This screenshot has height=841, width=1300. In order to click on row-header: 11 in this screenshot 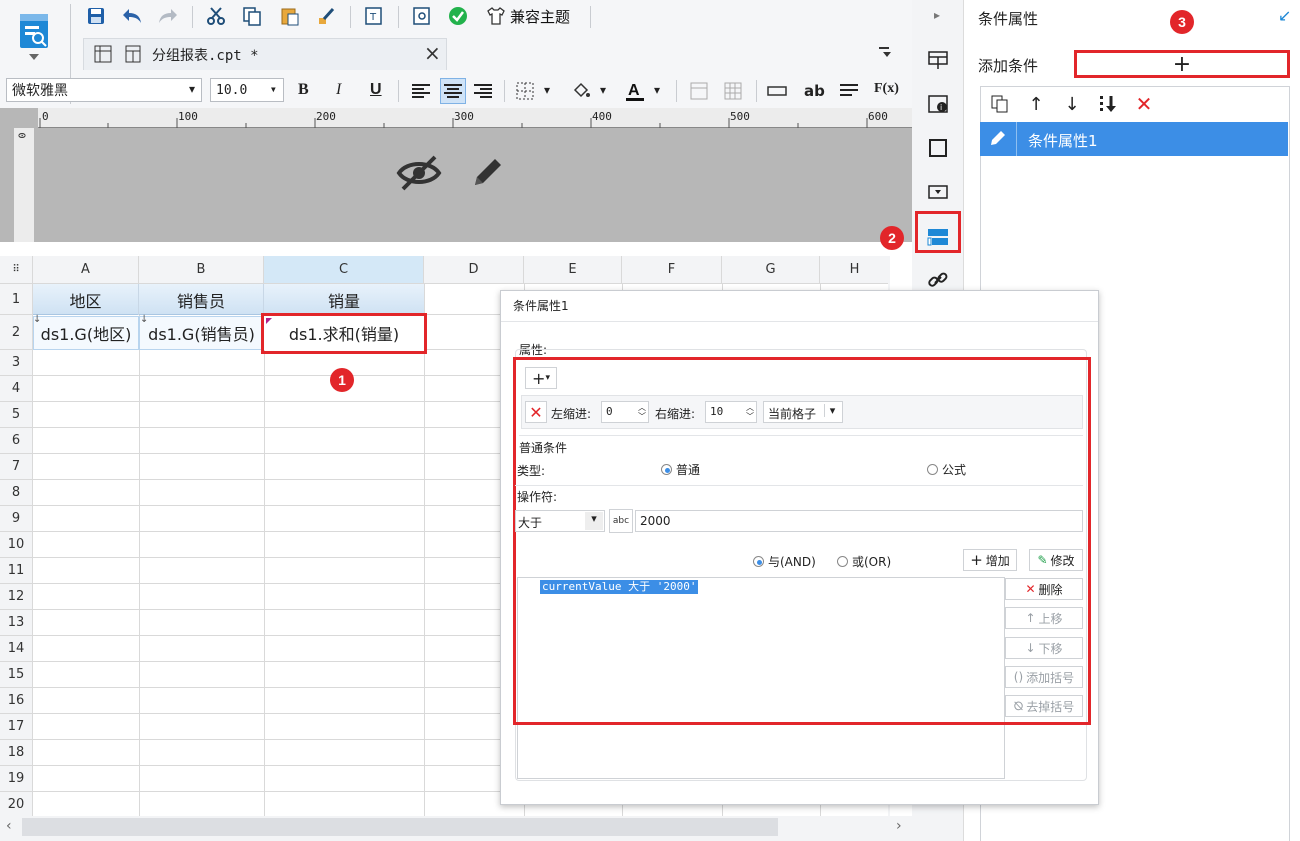, I will do `click(16, 571)`.